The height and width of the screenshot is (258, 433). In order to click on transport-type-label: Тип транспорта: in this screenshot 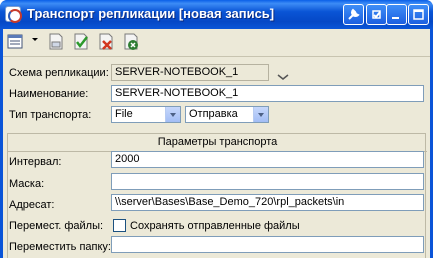, I will do `click(50, 115)`.